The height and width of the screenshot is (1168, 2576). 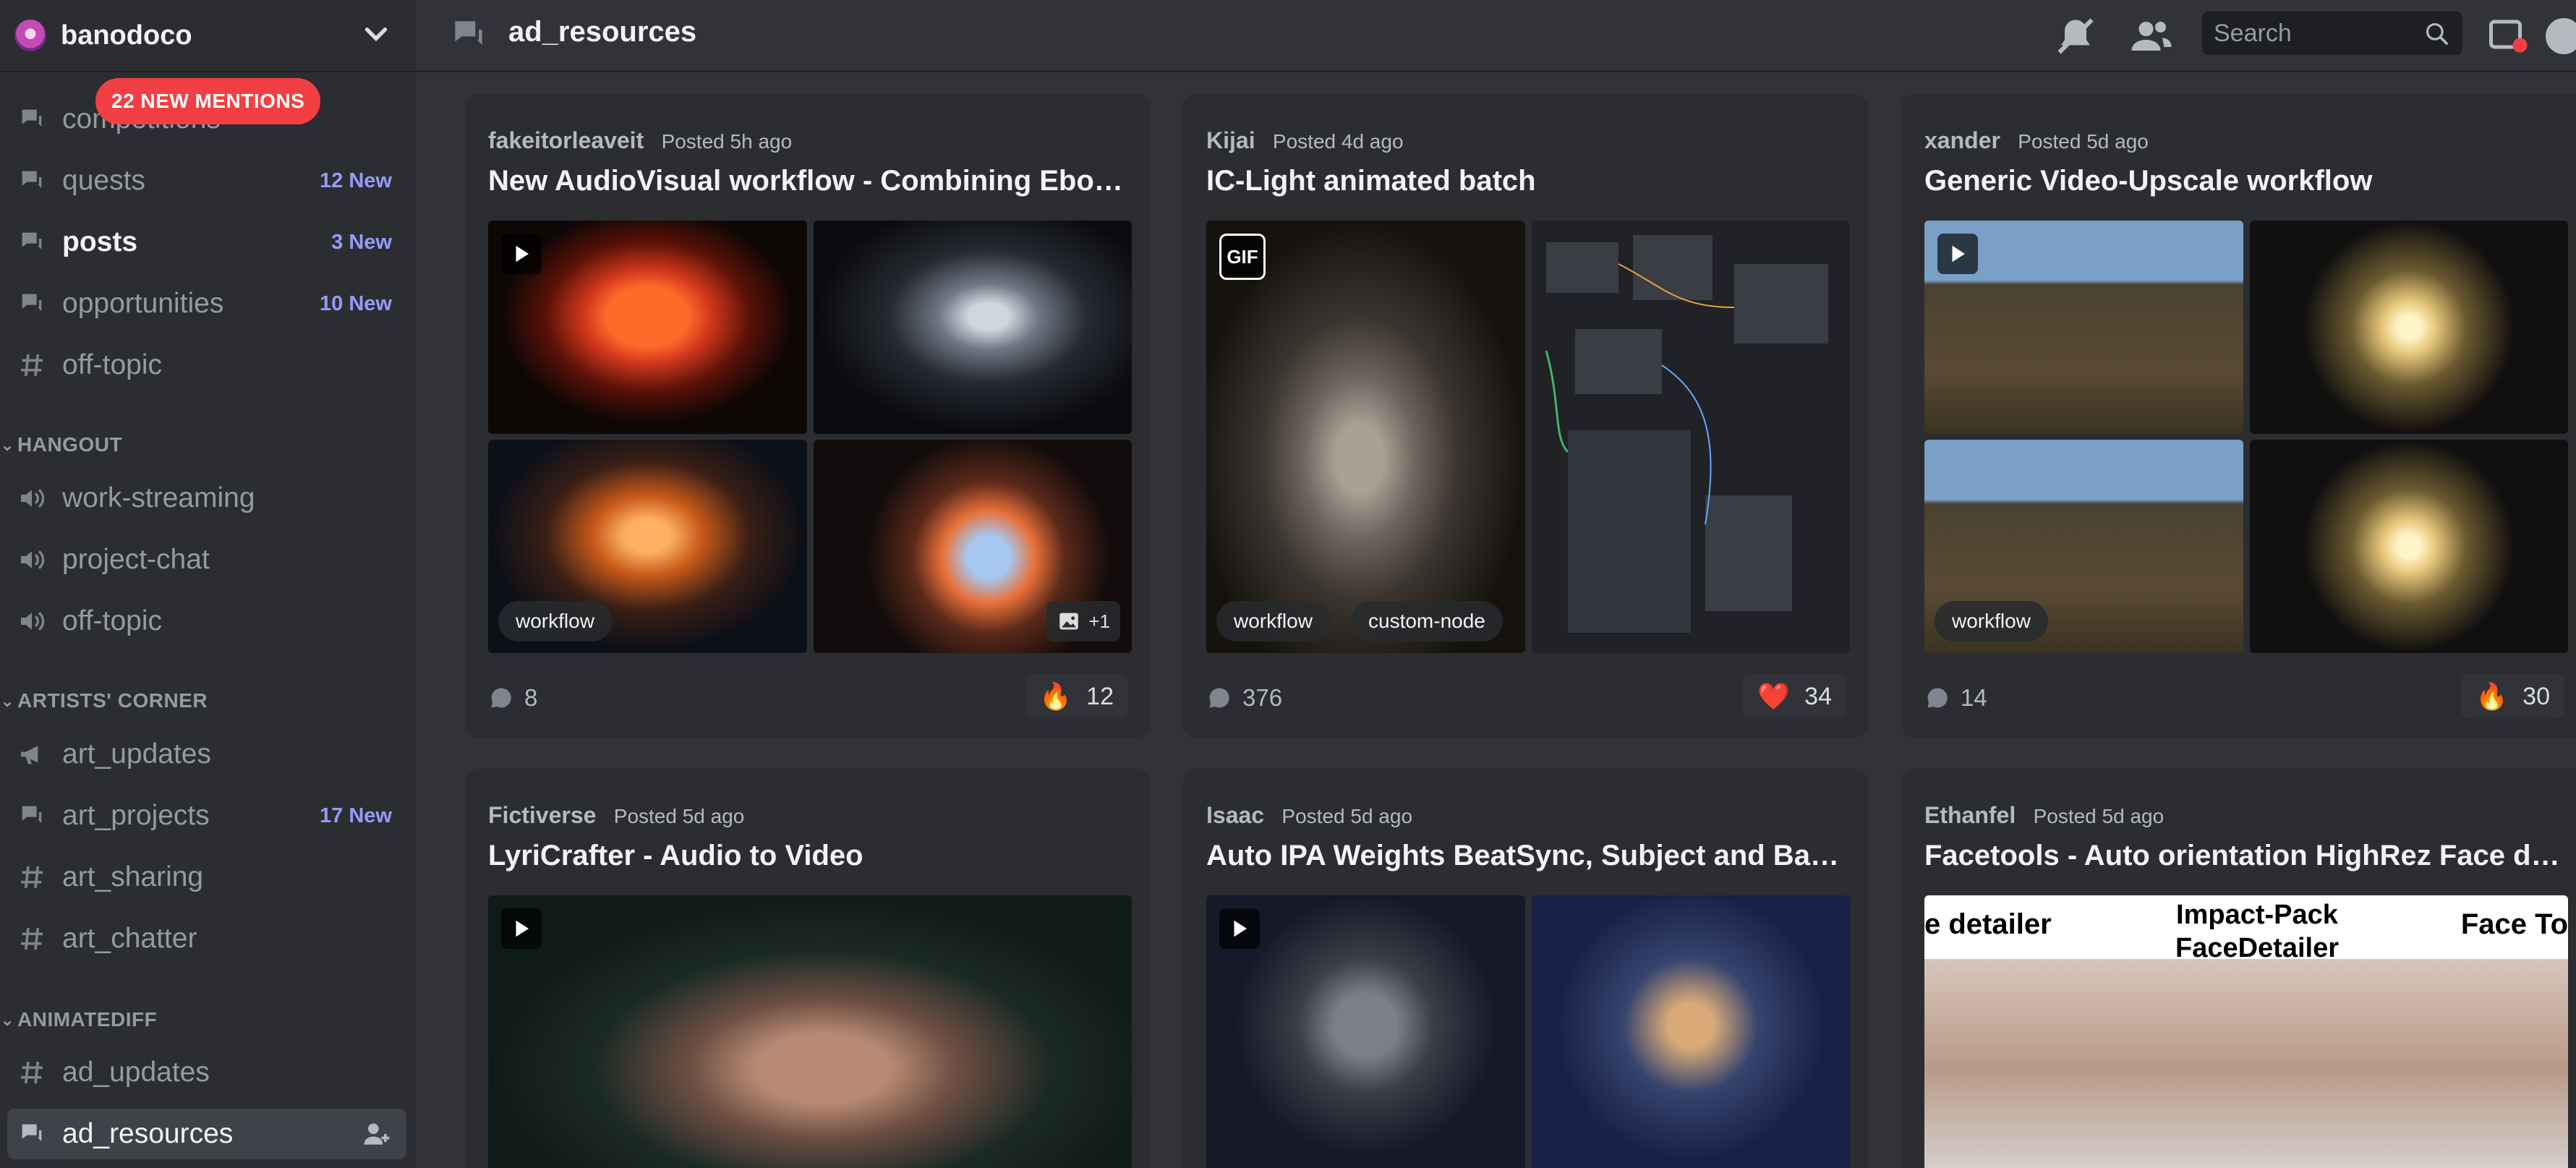 What do you see at coordinates (203, 1072) in the screenshot?
I see `channel-ad-updates: ad_updates` at bounding box center [203, 1072].